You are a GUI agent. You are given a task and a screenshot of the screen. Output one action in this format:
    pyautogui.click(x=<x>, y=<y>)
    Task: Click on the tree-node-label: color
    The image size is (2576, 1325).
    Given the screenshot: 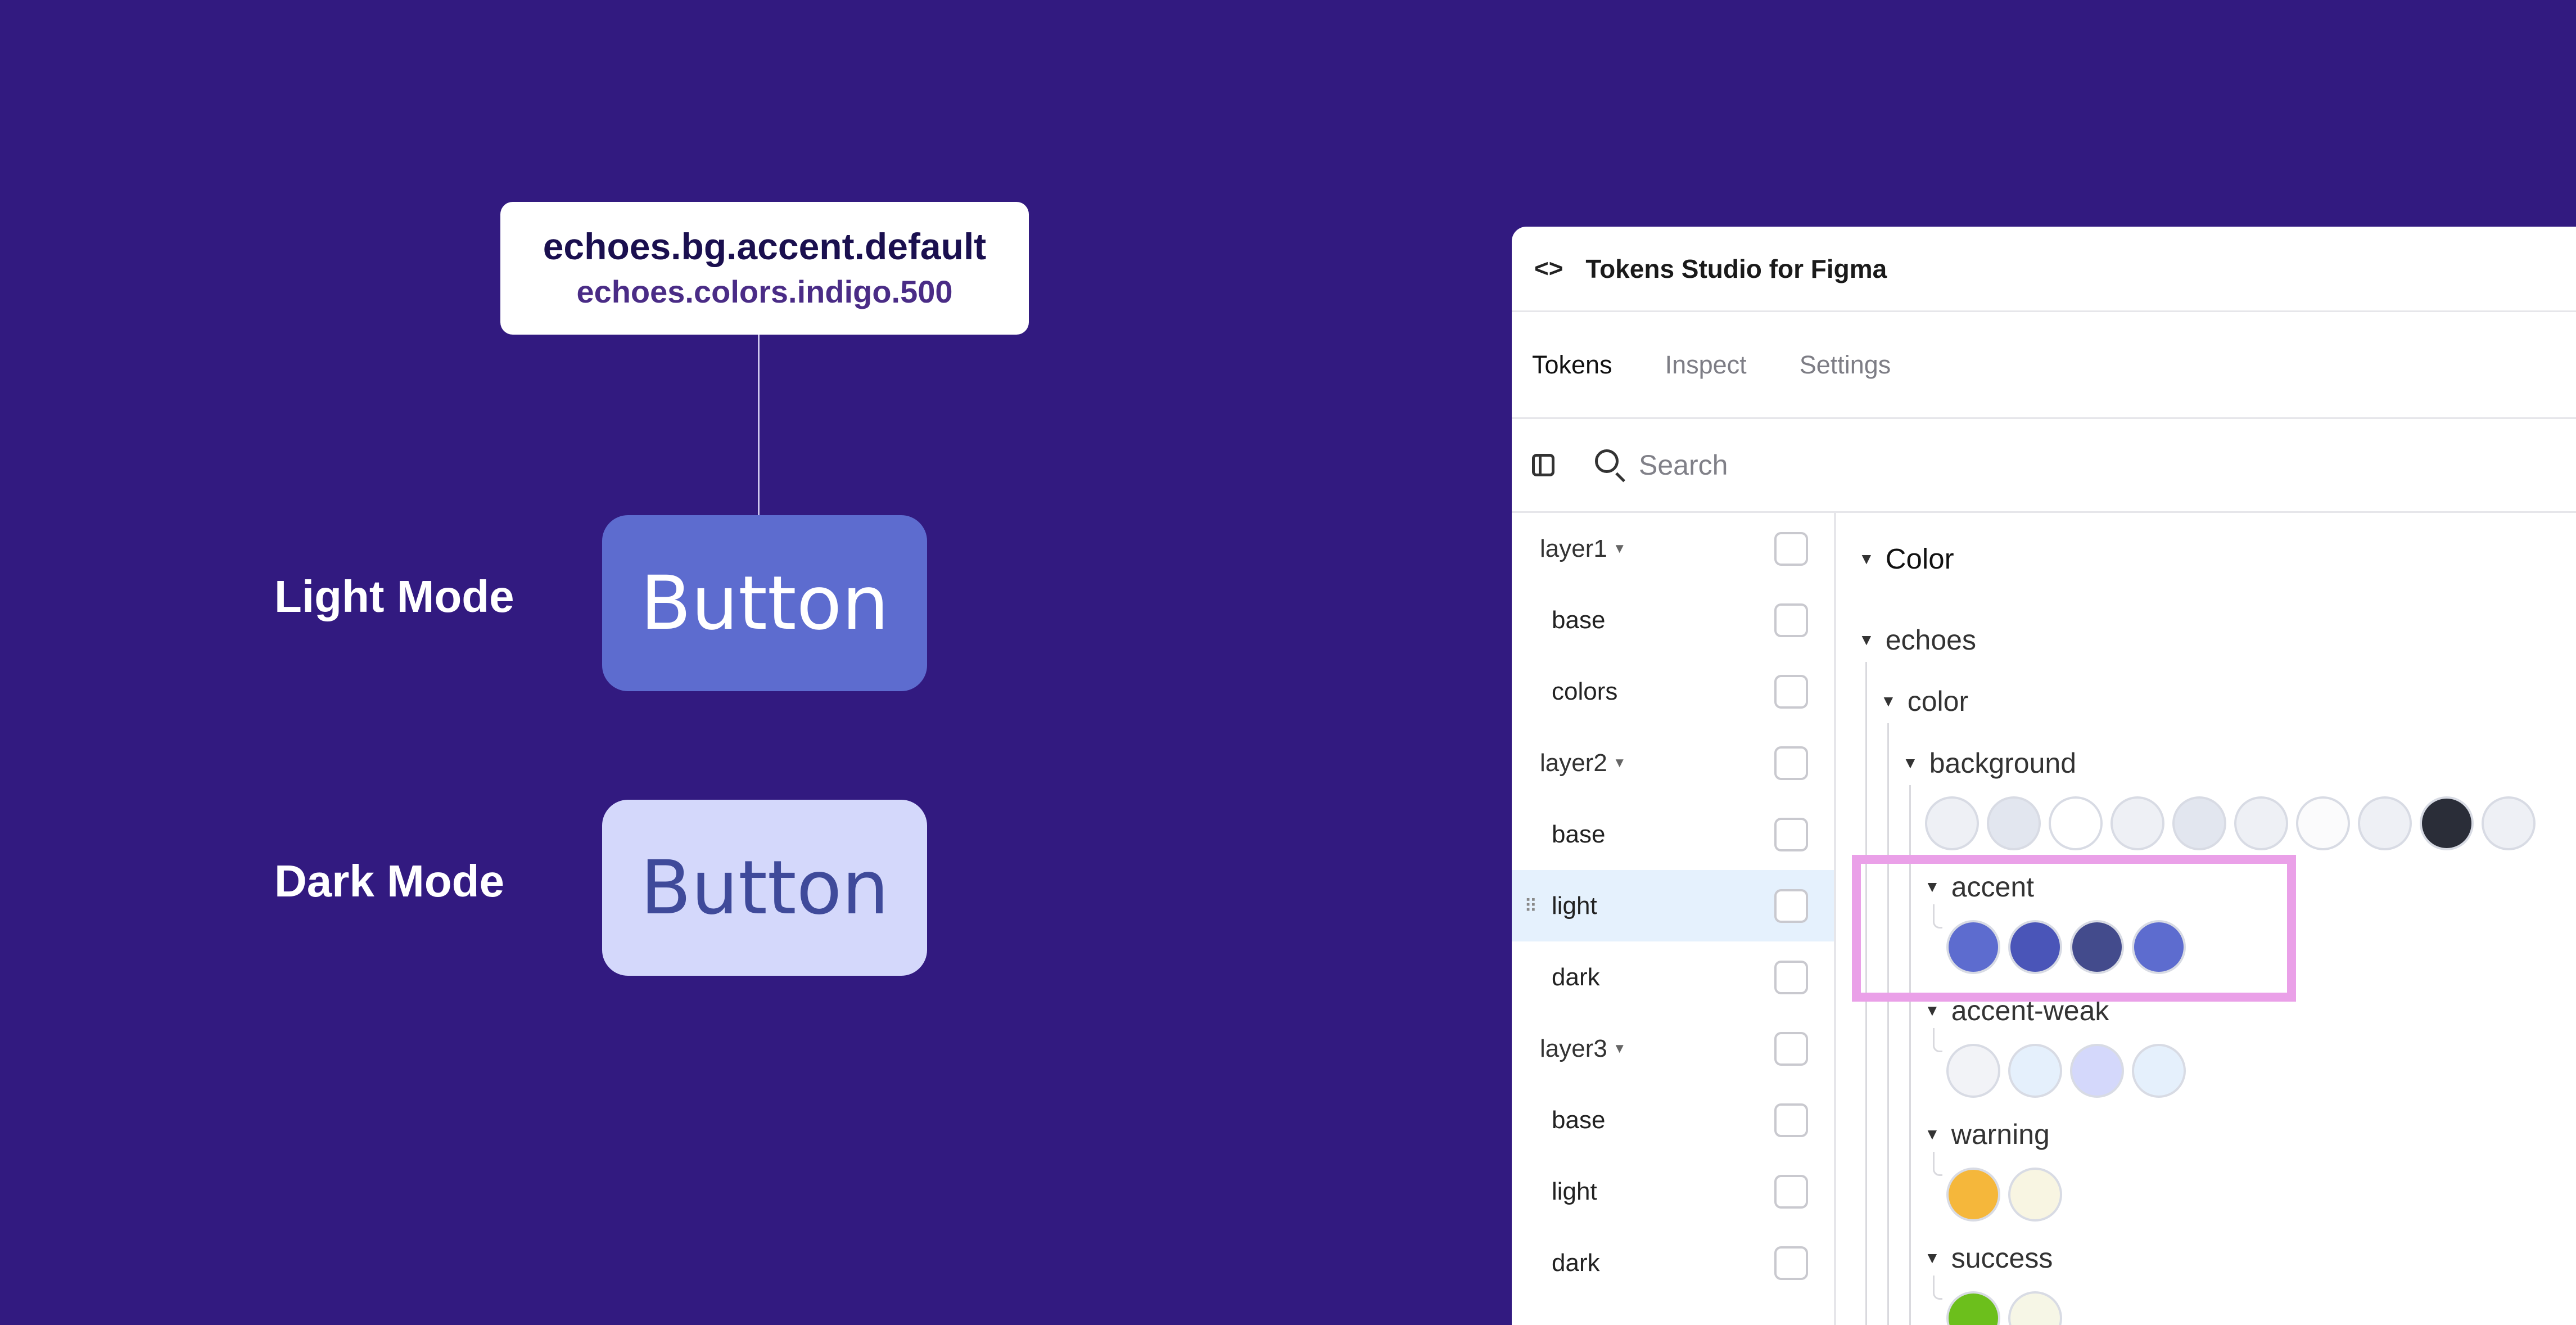 What is the action you would take?
    pyautogui.click(x=1938, y=701)
    